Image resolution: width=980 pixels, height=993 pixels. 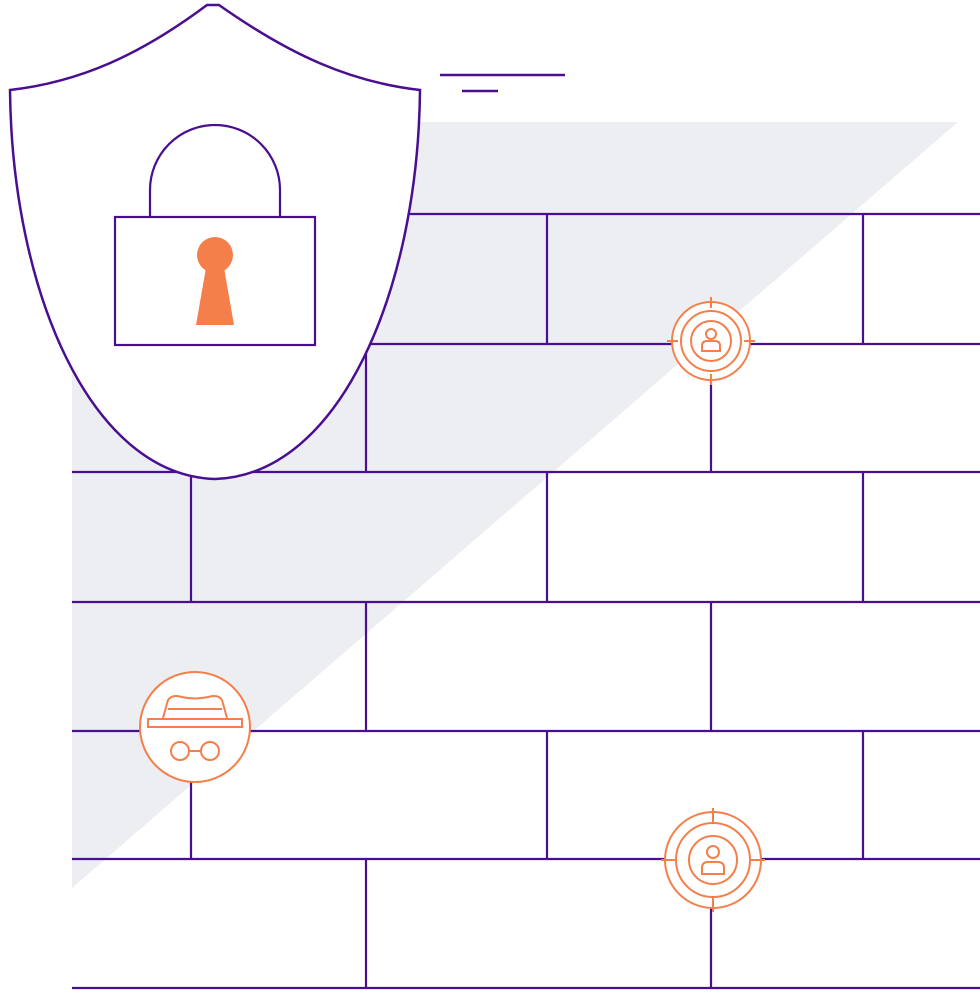 What do you see at coordinates (713, 860) in the screenshot?
I see `target-user-icon` at bounding box center [713, 860].